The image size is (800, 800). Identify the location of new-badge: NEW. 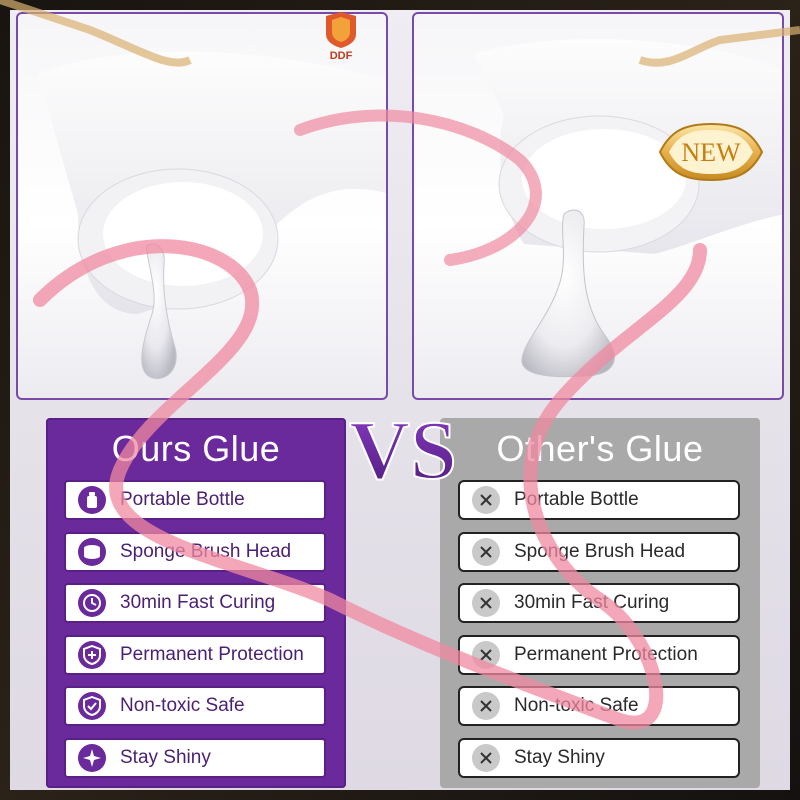
(711, 152).